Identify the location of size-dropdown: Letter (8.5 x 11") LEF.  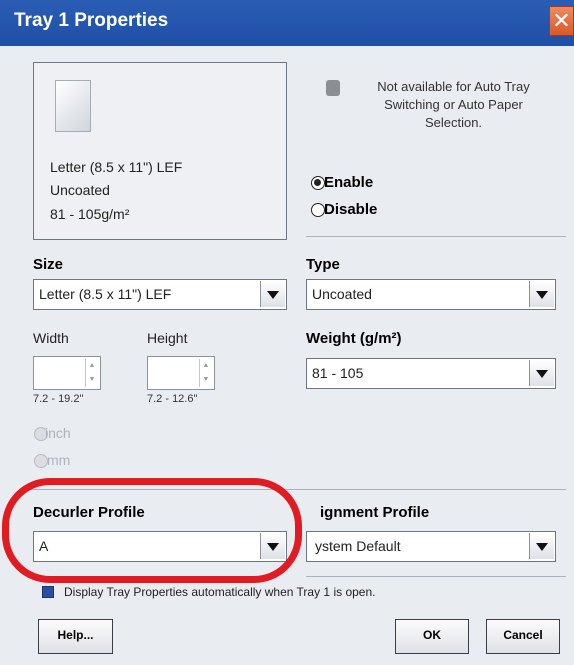
(160, 294).